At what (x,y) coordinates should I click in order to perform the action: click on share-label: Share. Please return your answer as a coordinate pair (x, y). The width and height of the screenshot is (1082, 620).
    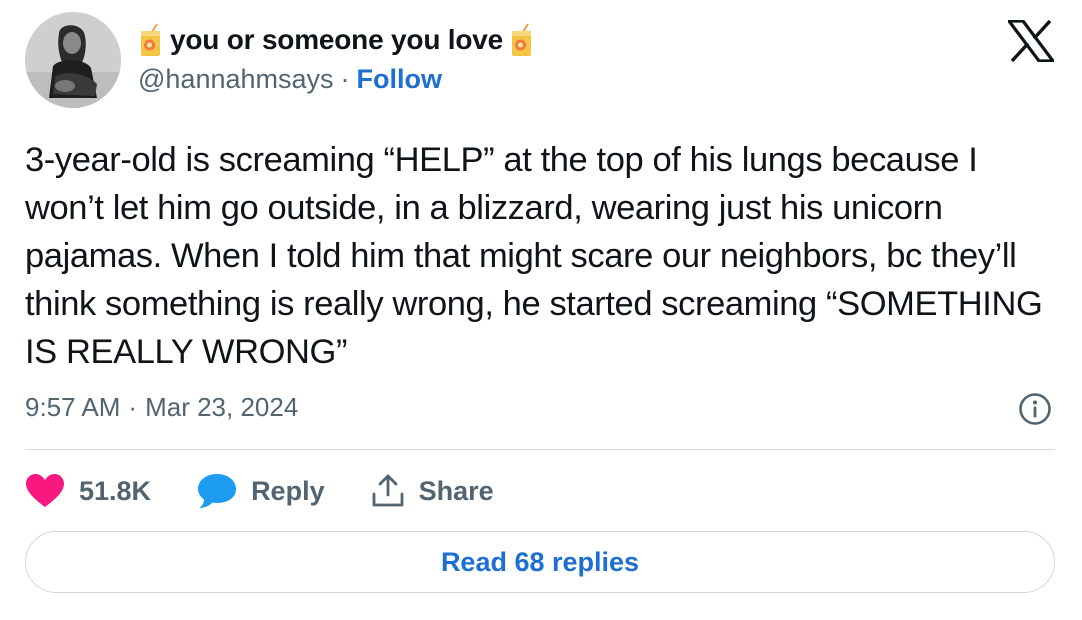
    Looking at the image, I should click on (456, 490).